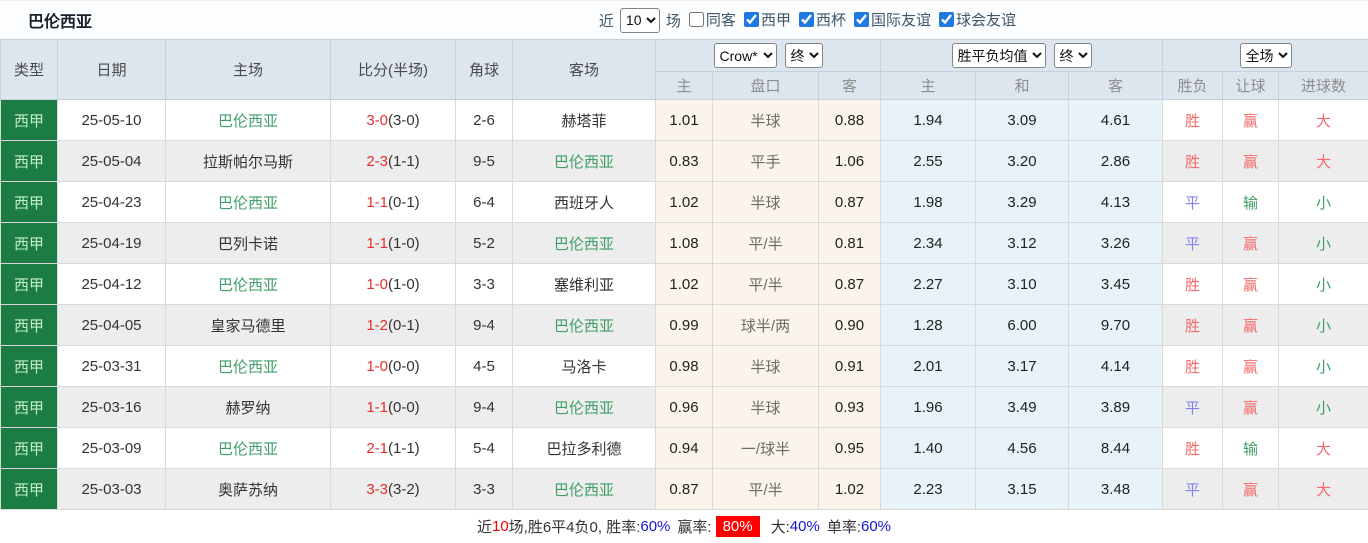 The width and height of the screenshot is (1368, 543). Describe the element at coordinates (844, 526) in the screenshot. I see `footer-single-label: 单率:` at that location.